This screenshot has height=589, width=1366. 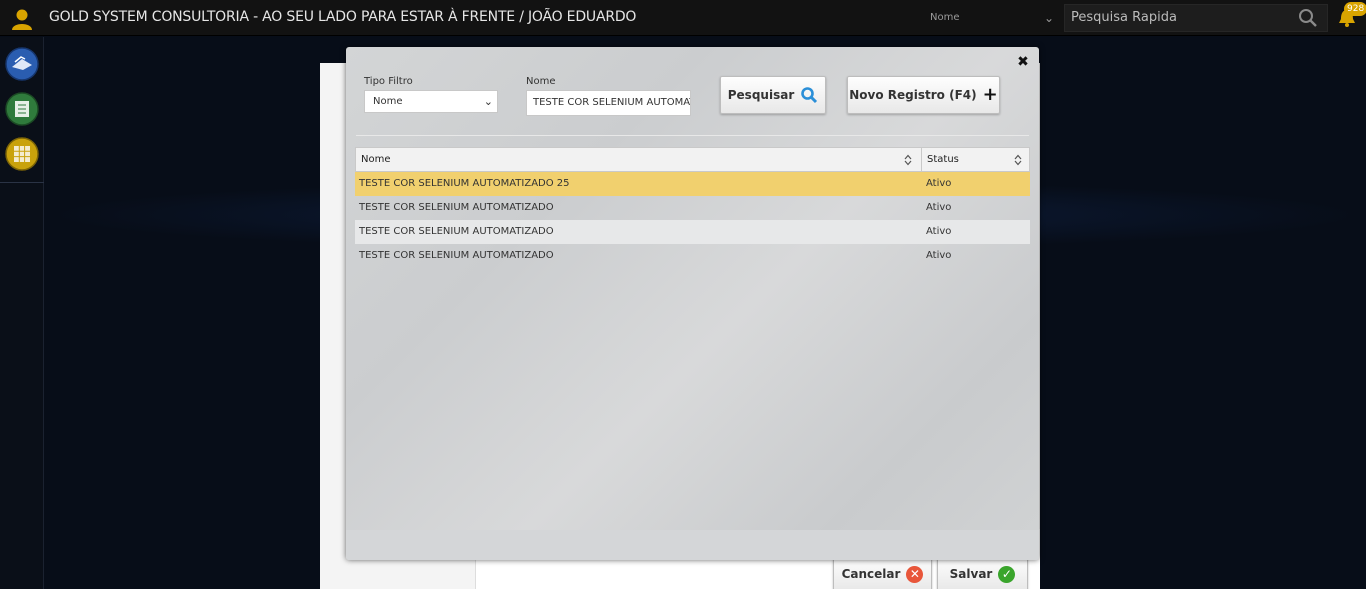 What do you see at coordinates (945, 17) in the screenshot?
I see `search-field-value: Nome` at bounding box center [945, 17].